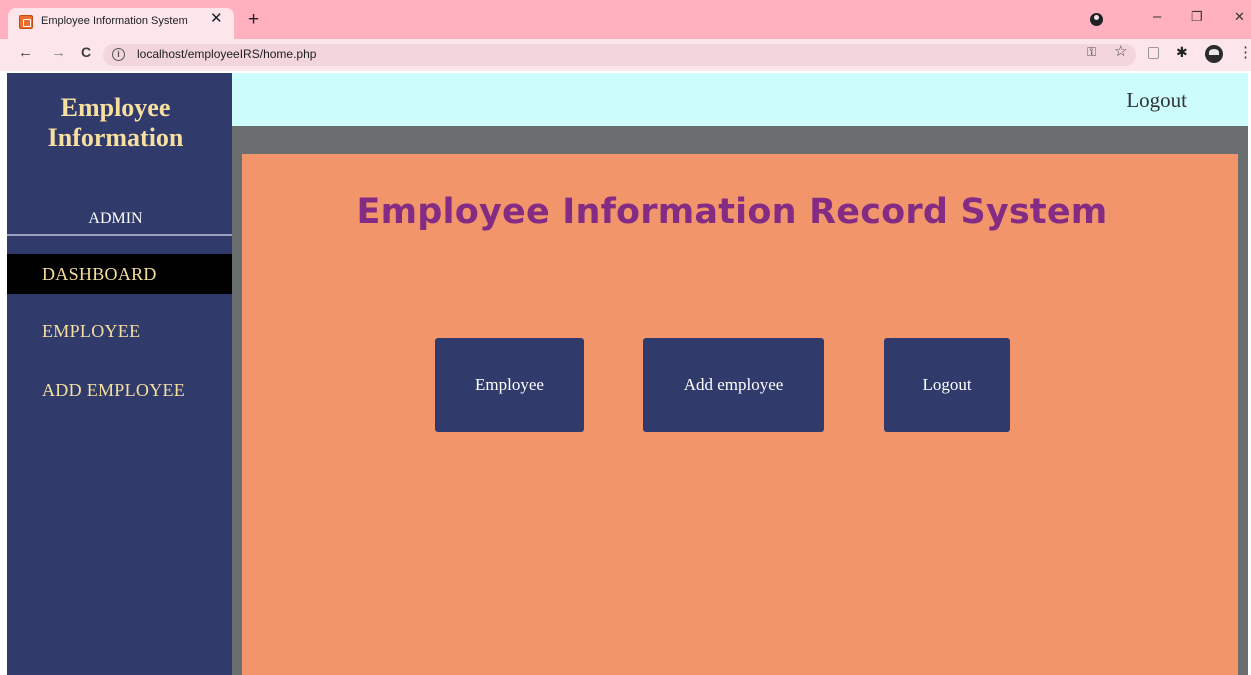 The width and height of the screenshot is (1251, 675). What do you see at coordinates (118, 54) in the screenshot?
I see `site-info-icon: i` at bounding box center [118, 54].